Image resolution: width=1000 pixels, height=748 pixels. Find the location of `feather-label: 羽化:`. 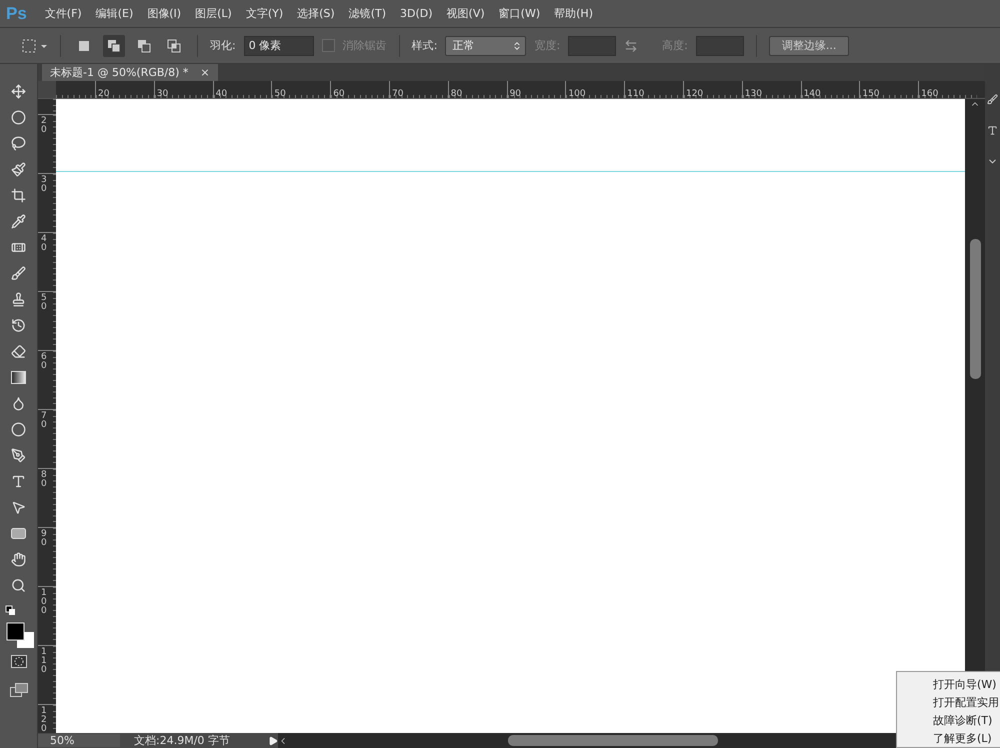

feather-label: 羽化: is located at coordinates (223, 45).